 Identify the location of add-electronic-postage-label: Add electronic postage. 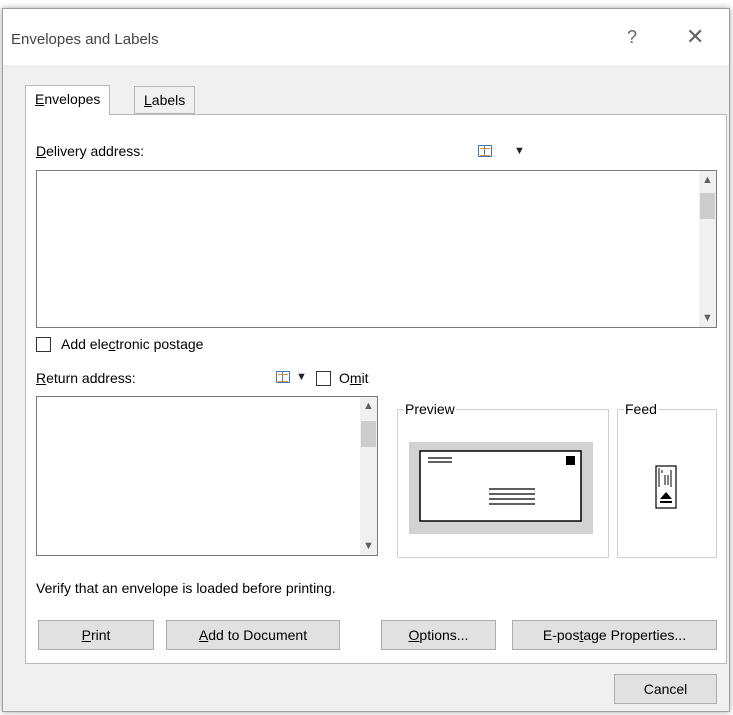
(132, 344).